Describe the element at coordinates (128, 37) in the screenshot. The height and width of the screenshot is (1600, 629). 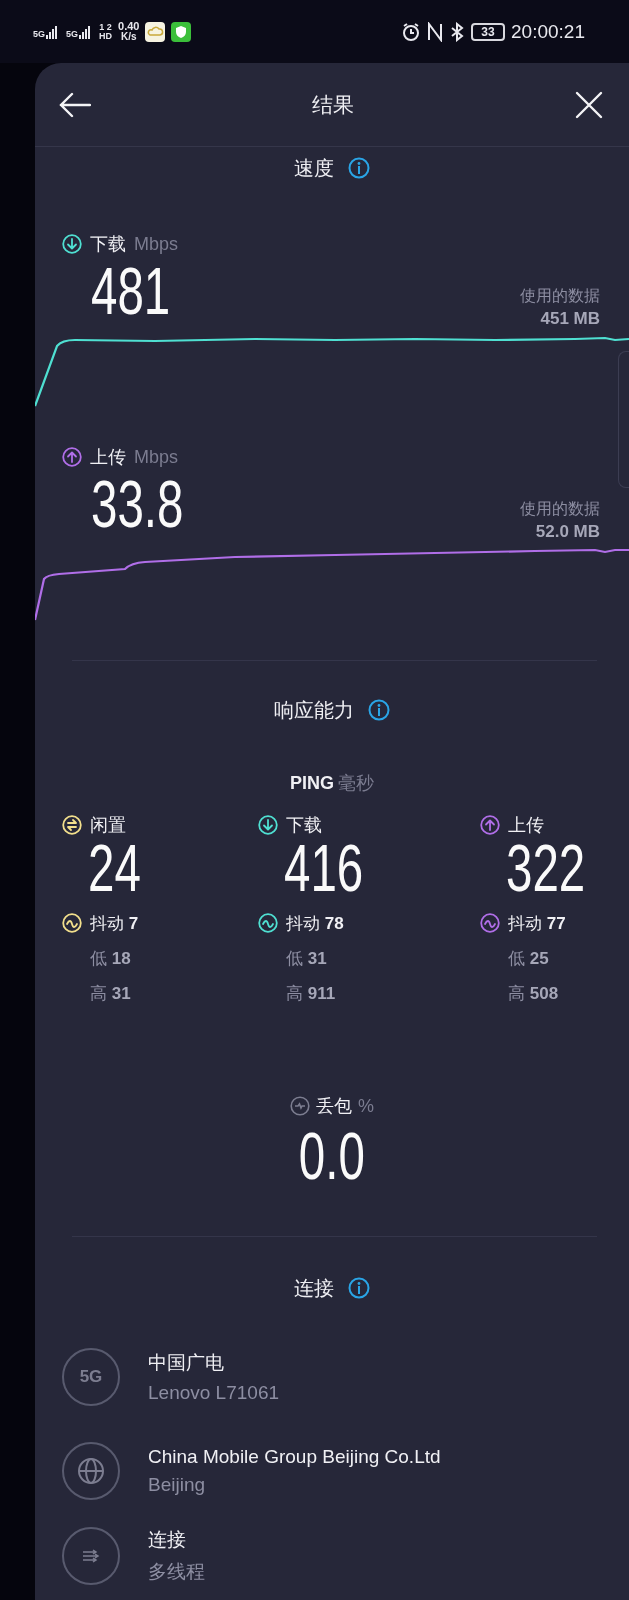
I see `network-speed-unit: K/s` at that location.